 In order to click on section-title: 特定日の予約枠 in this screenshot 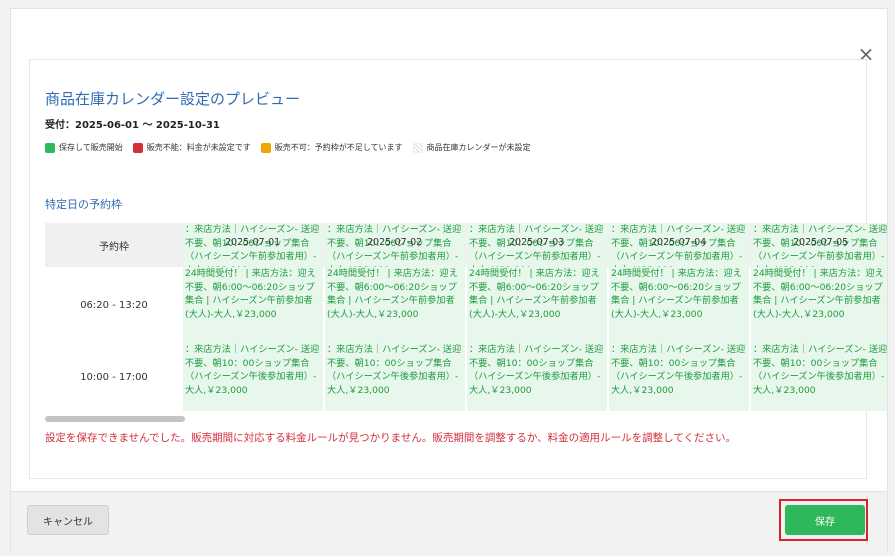, I will do `click(83, 204)`.